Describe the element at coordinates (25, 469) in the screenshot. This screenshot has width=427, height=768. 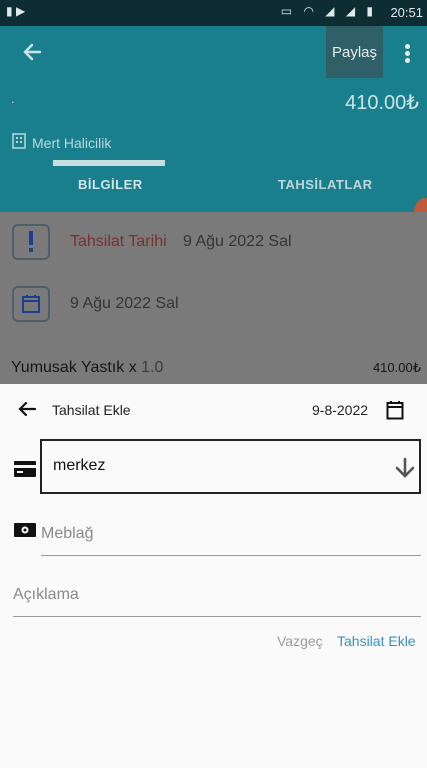
I see `credit-card-icon` at that location.